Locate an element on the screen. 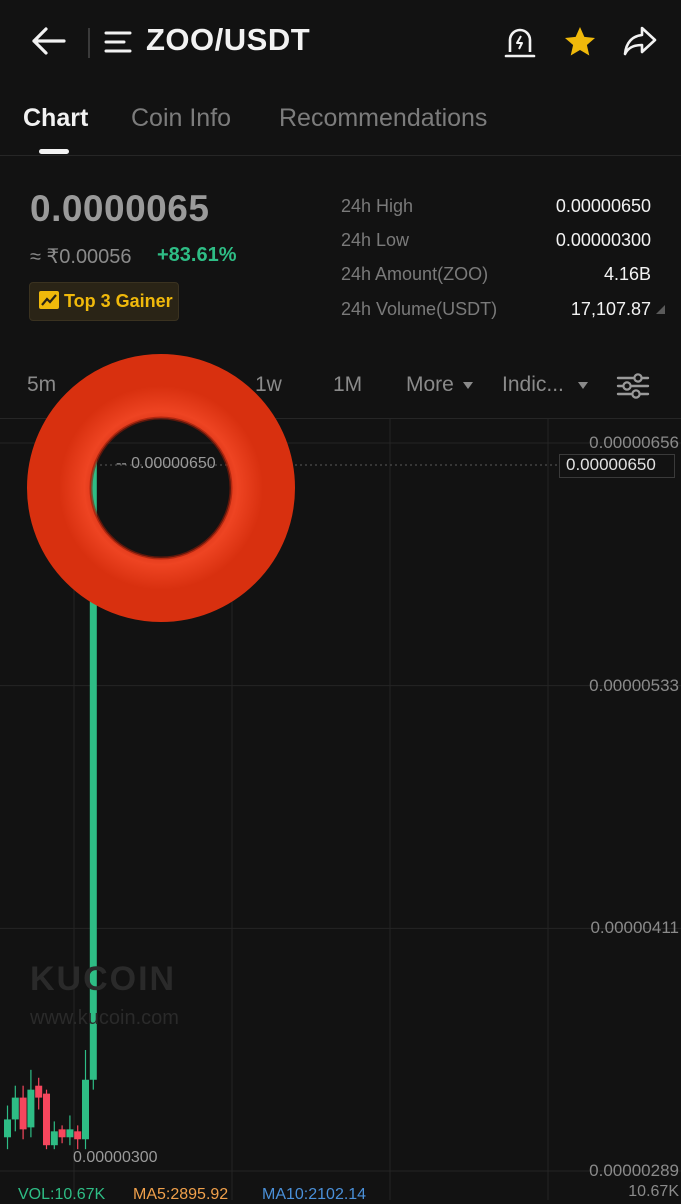 Image resolution: width=681 pixels, height=1204 pixels. stat-value-low: 0.00000300 is located at coordinates (603, 240).